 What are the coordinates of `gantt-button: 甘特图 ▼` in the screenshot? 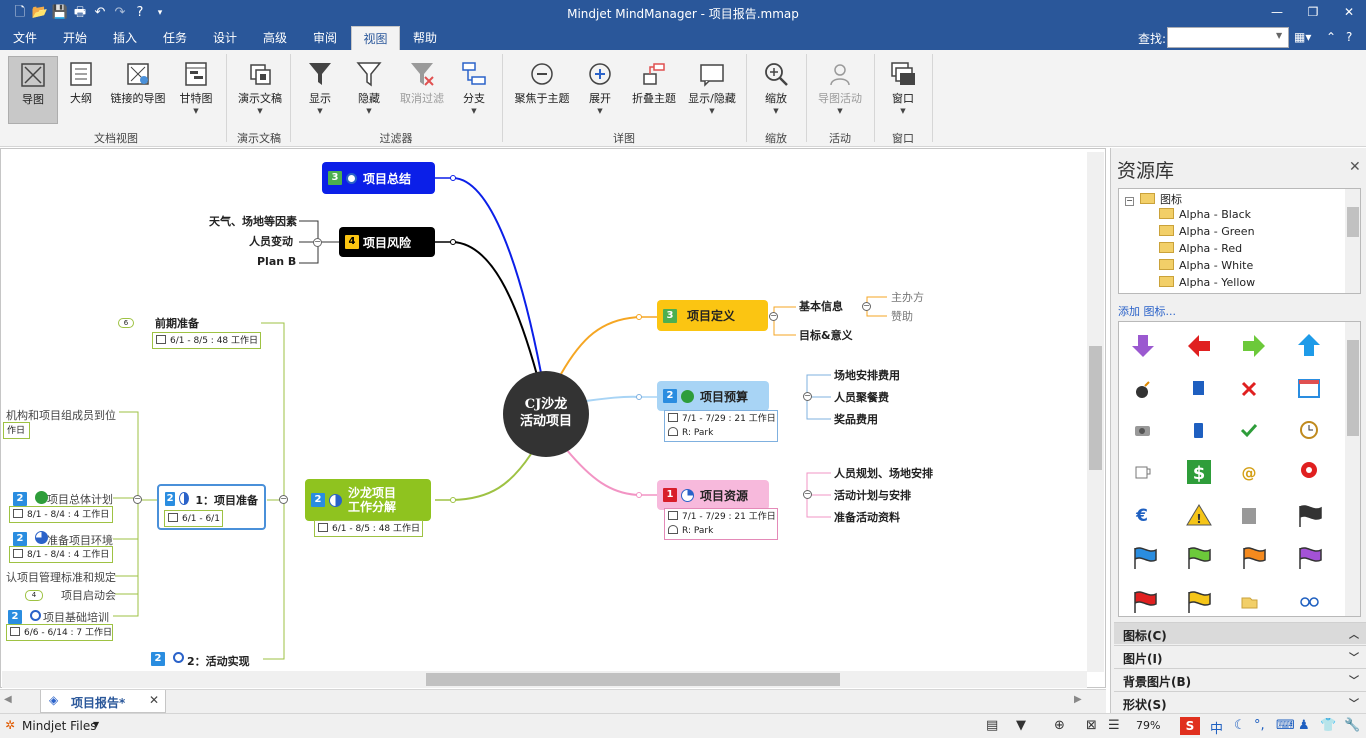 It's located at (196, 90).